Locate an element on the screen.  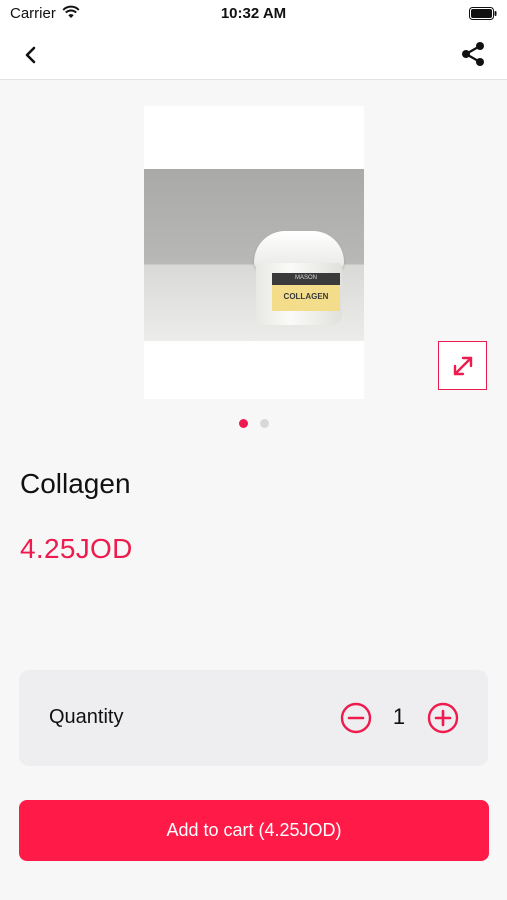
jar-brand-text: MASON is located at coordinates (305, 278).